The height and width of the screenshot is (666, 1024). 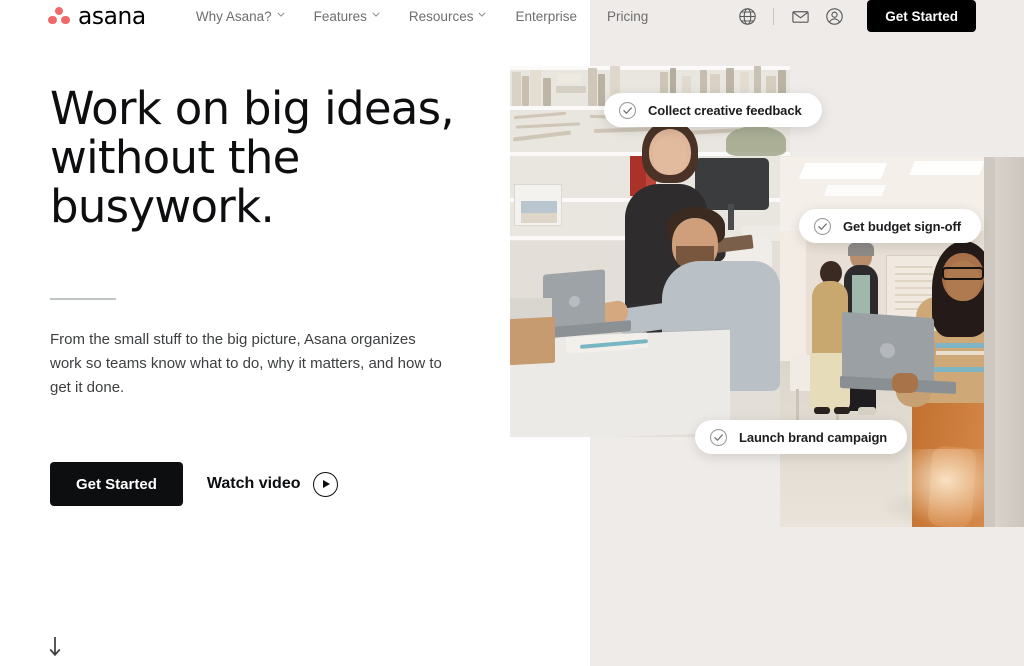 What do you see at coordinates (340, 16) in the screenshot?
I see `nav-item-features-label: Features` at bounding box center [340, 16].